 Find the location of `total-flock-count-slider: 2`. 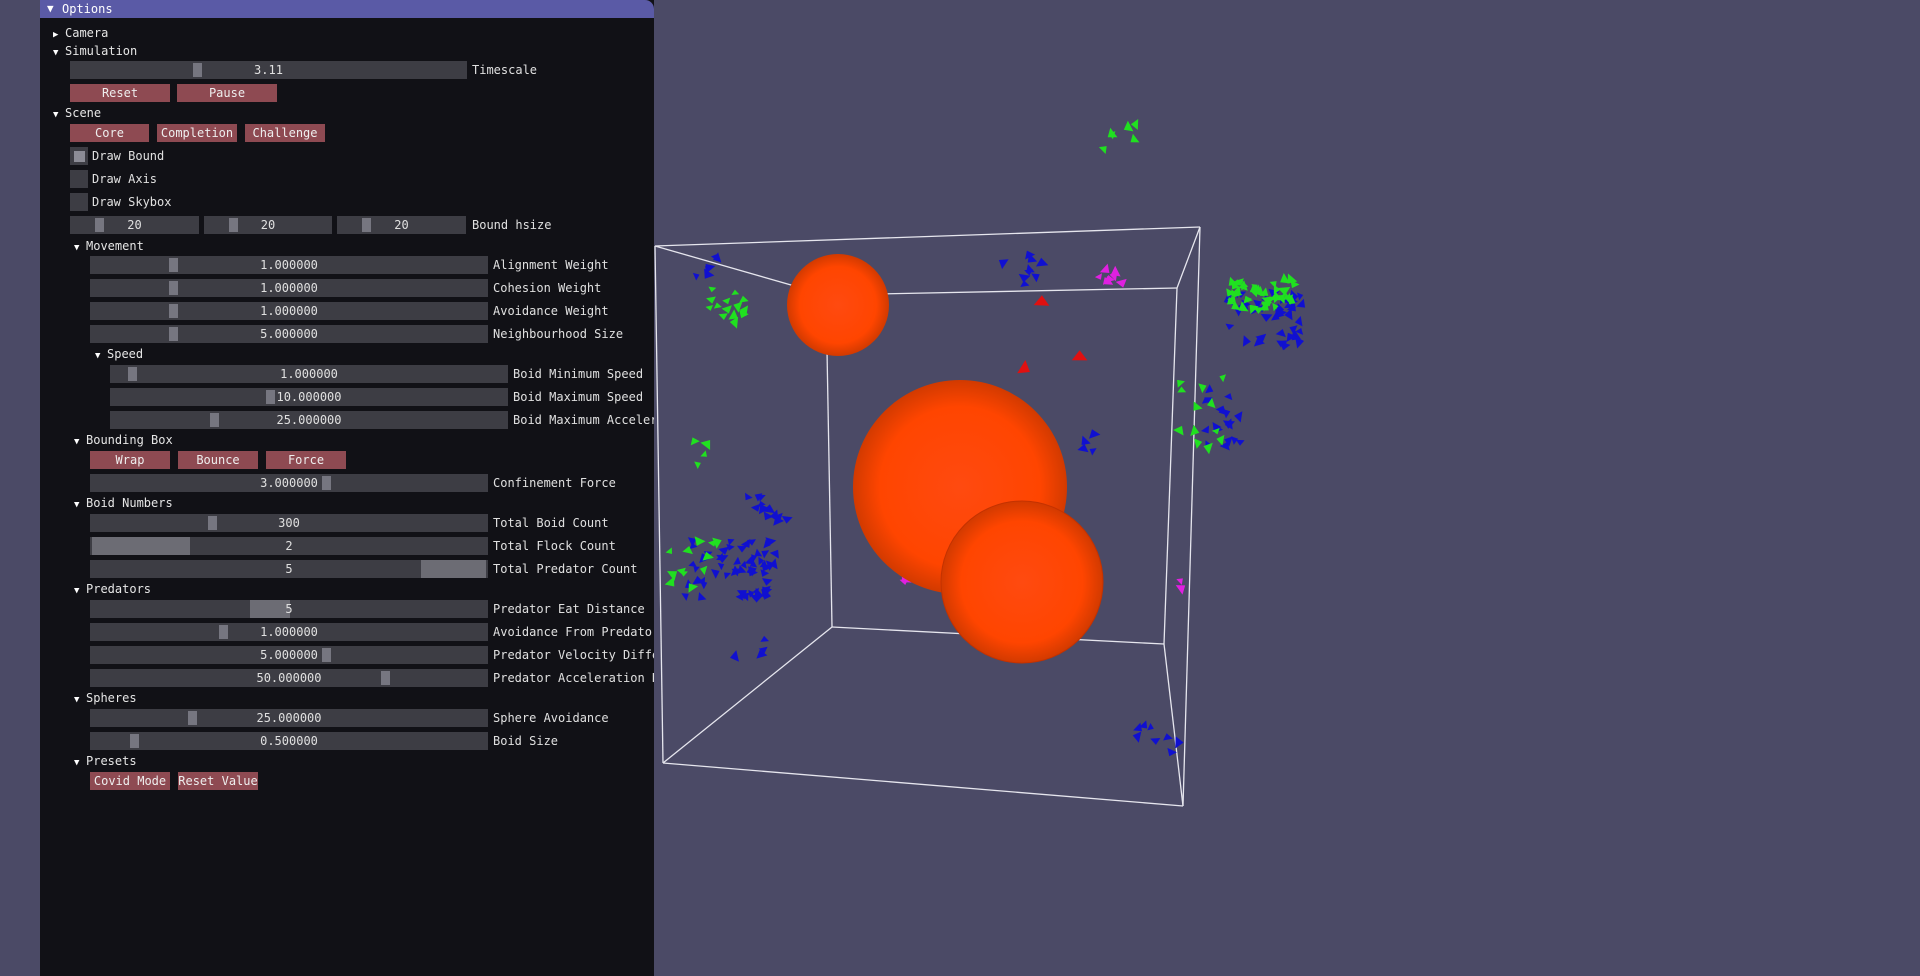

total-flock-count-slider: 2 is located at coordinates (289, 546).